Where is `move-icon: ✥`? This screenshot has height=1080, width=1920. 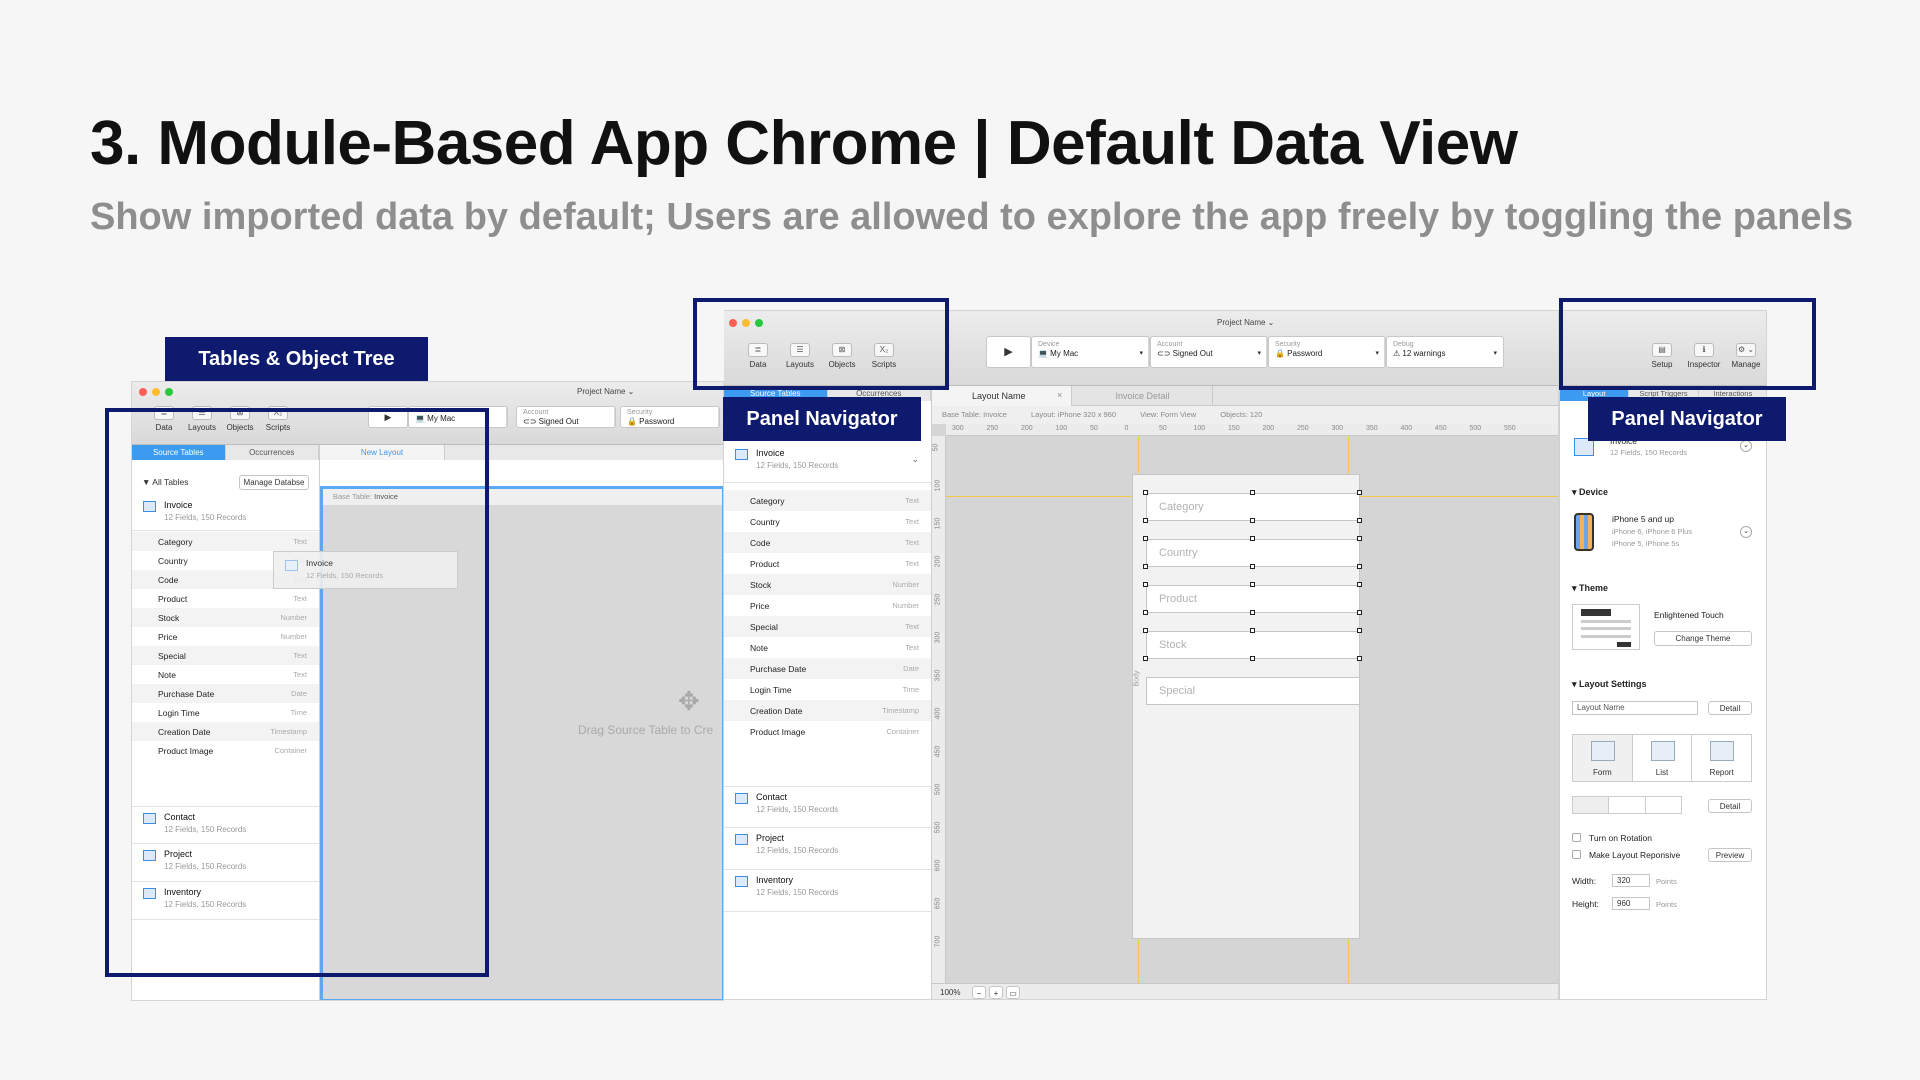
move-icon: ✥ is located at coordinates (689, 701).